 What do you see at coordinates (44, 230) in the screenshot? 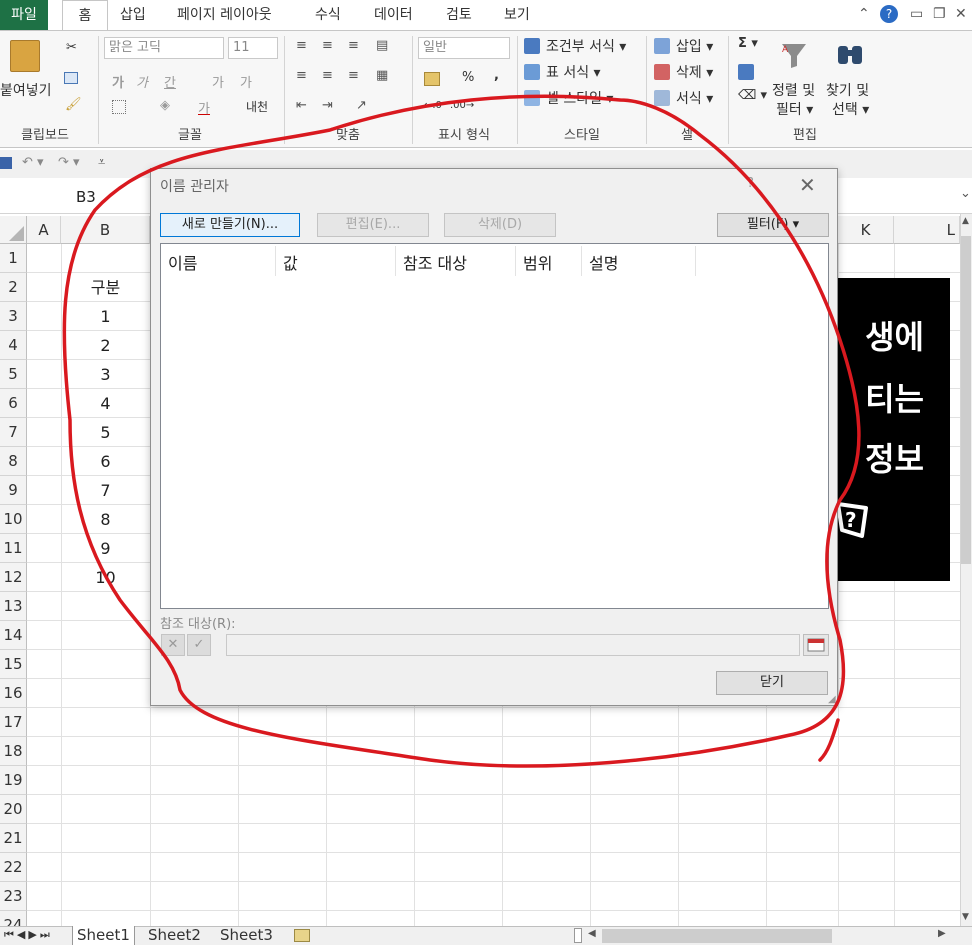
I see `column-header-a: A` at bounding box center [44, 230].